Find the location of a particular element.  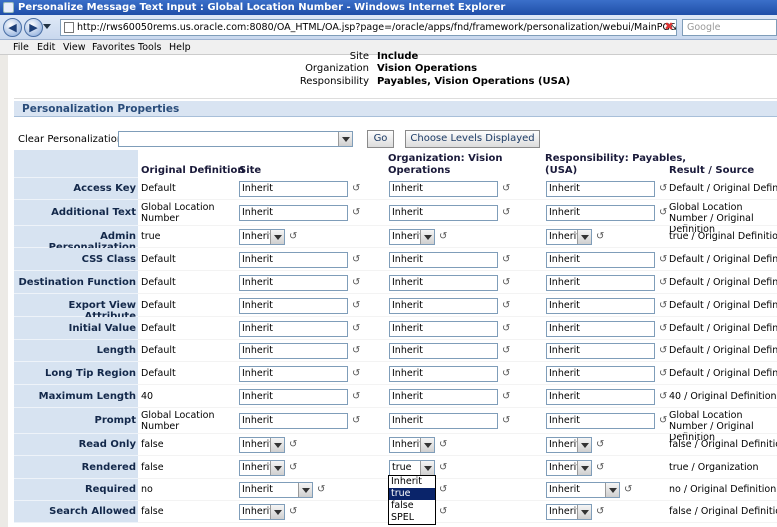

org-select: true is located at coordinates (412, 468).